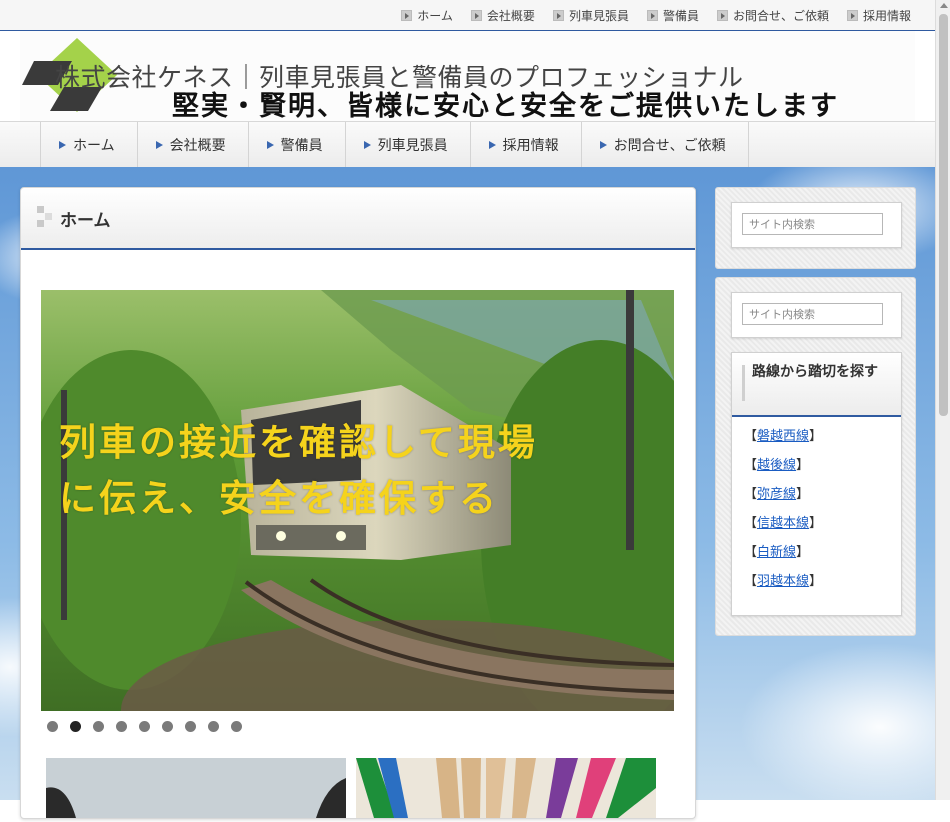 Image resolution: width=950 pixels, height=822 pixels. I want to click on line-link-banetsu-west: 磐越西線, so click(783, 436).